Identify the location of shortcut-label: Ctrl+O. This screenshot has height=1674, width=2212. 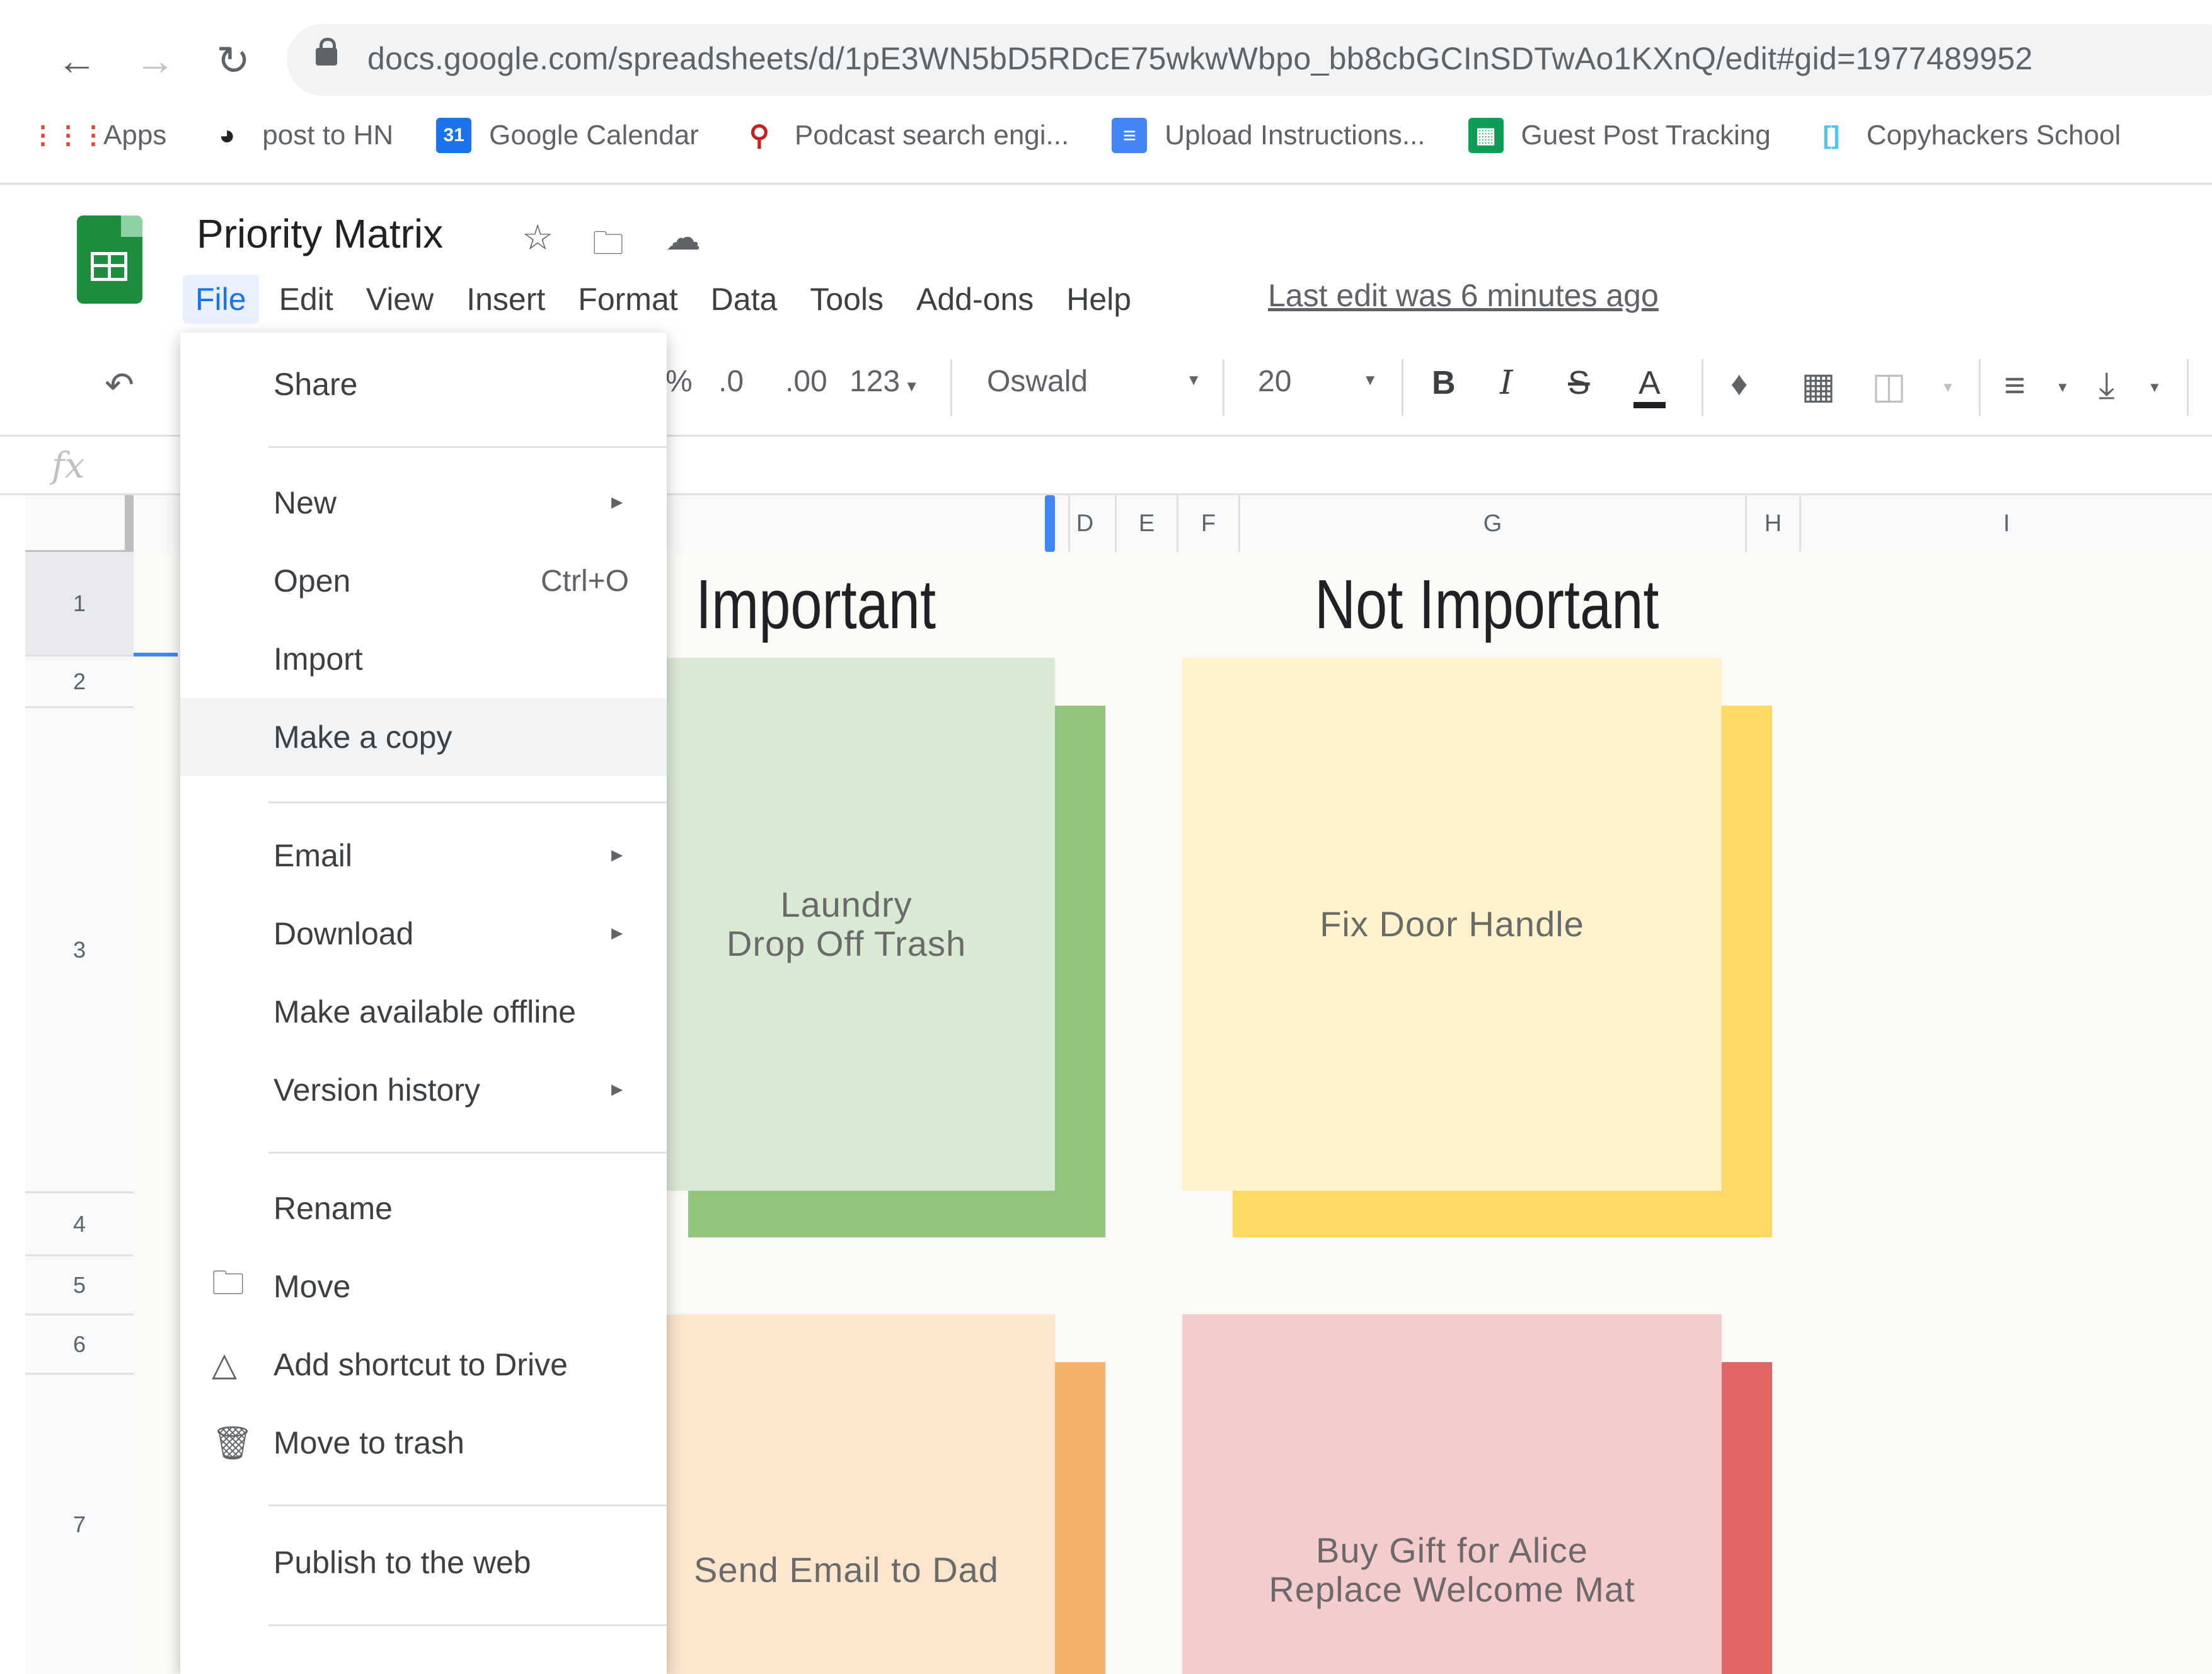
(584, 581).